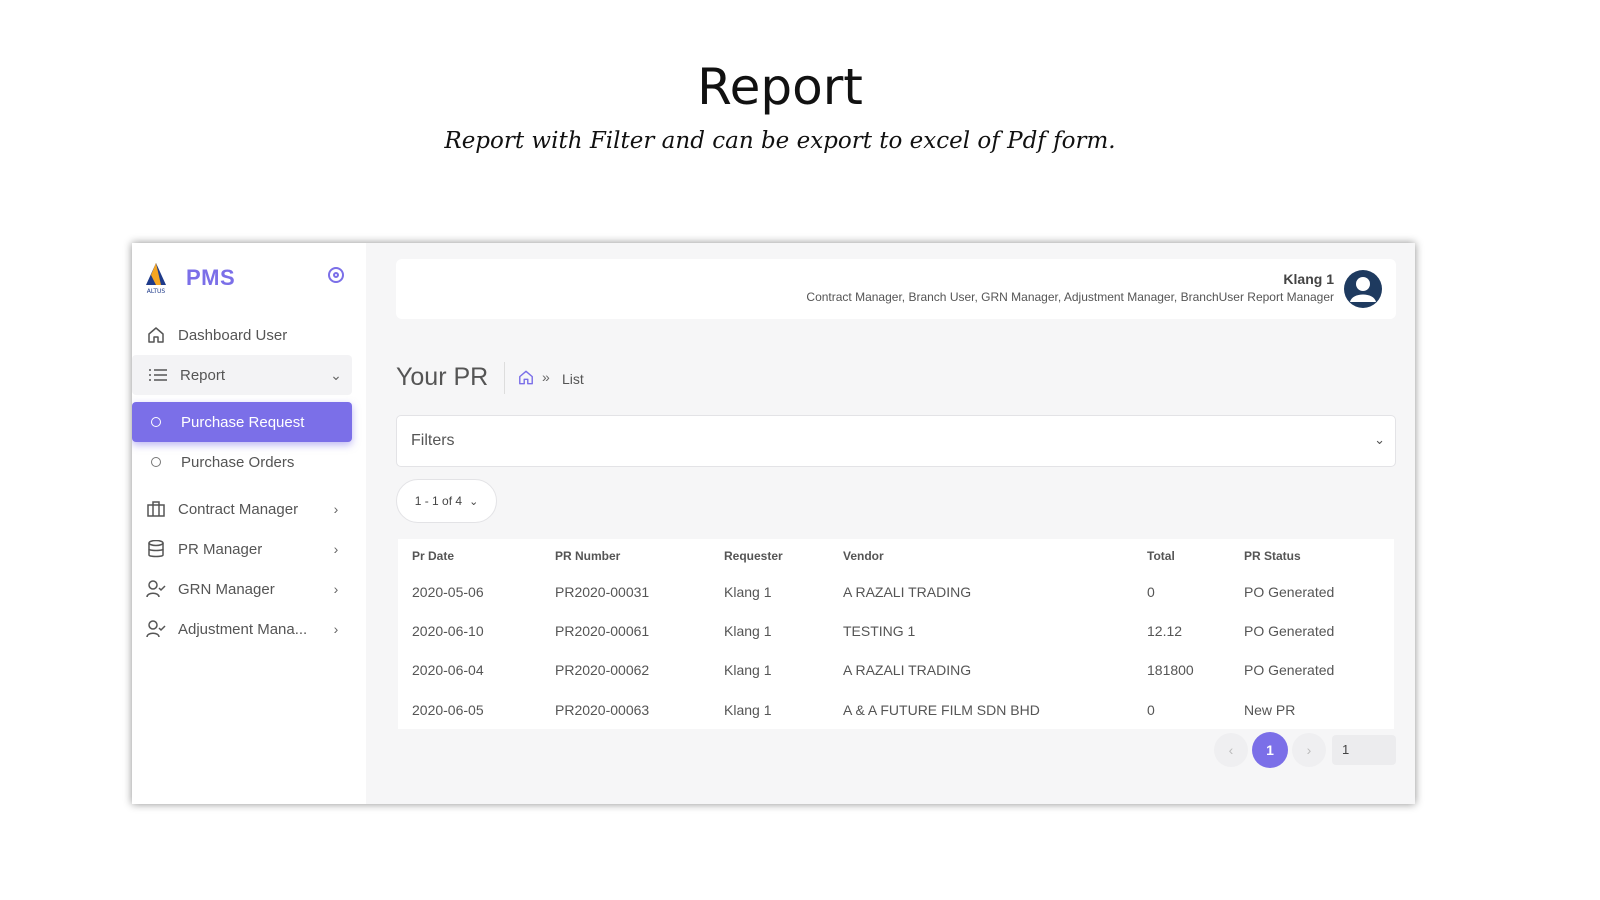  I want to click on sidebar-item-label: Report, so click(203, 375).